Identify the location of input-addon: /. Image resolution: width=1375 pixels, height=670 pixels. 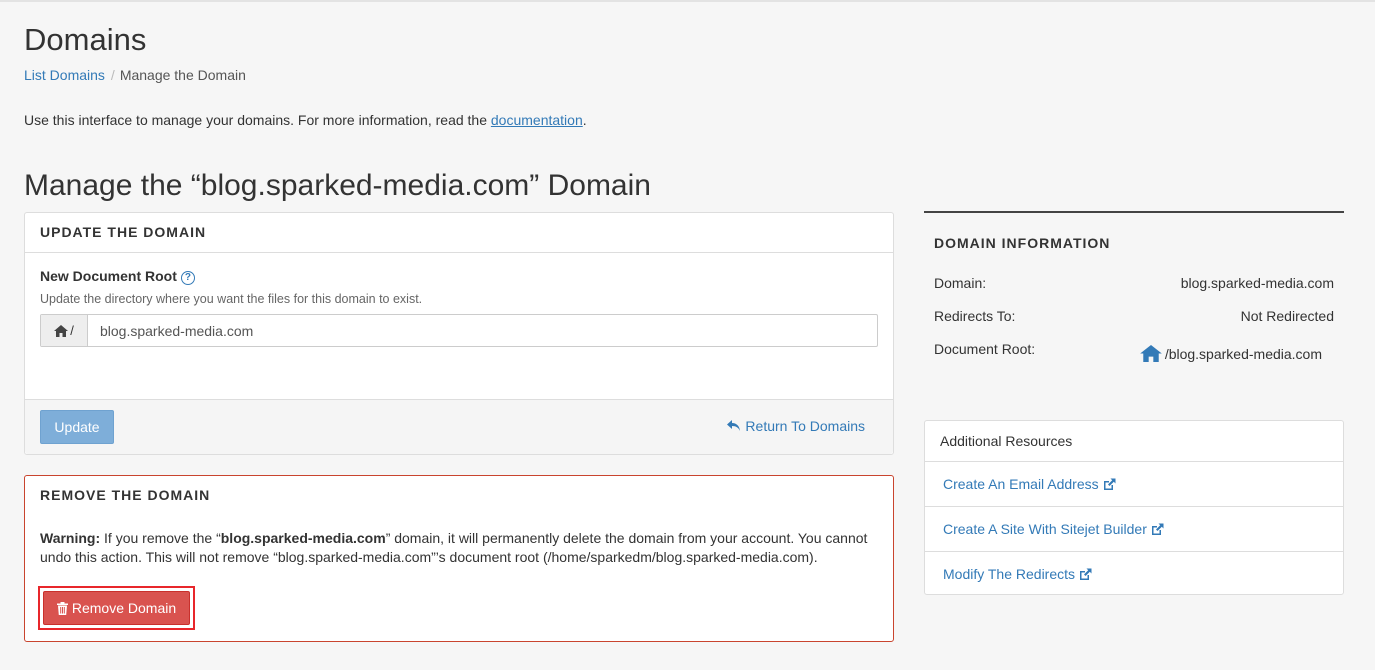
(64, 330).